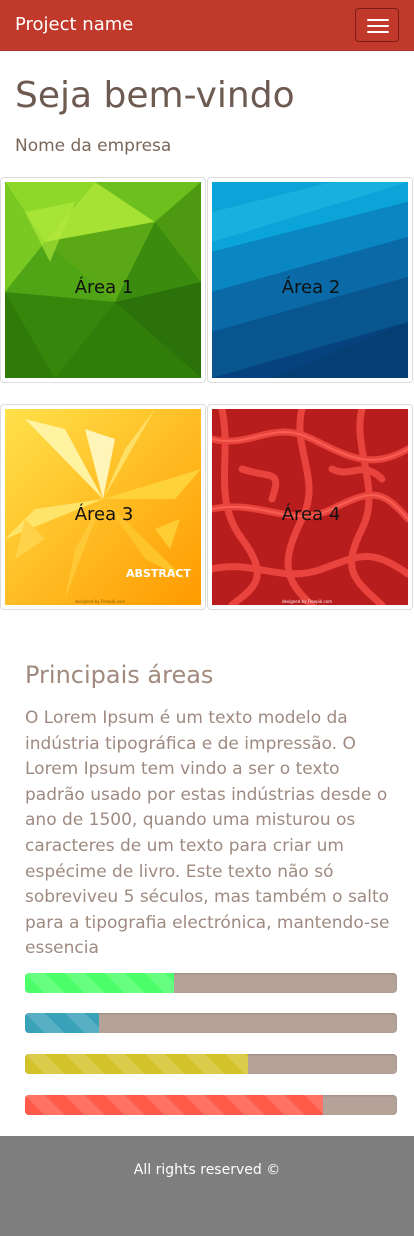 The height and width of the screenshot is (1236, 414). I want to click on area-1-label: Área 1, so click(104, 287).